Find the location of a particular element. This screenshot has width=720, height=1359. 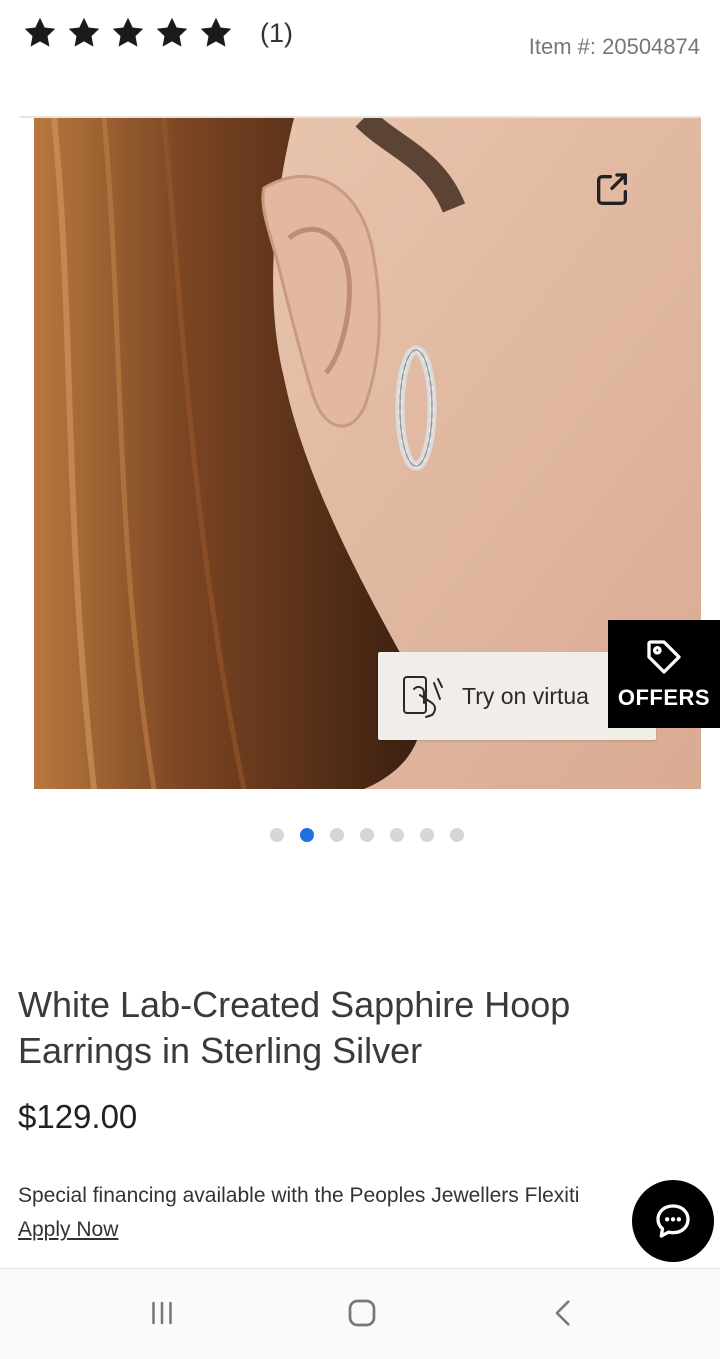

rating-row: (1) is located at coordinates (157, 33).